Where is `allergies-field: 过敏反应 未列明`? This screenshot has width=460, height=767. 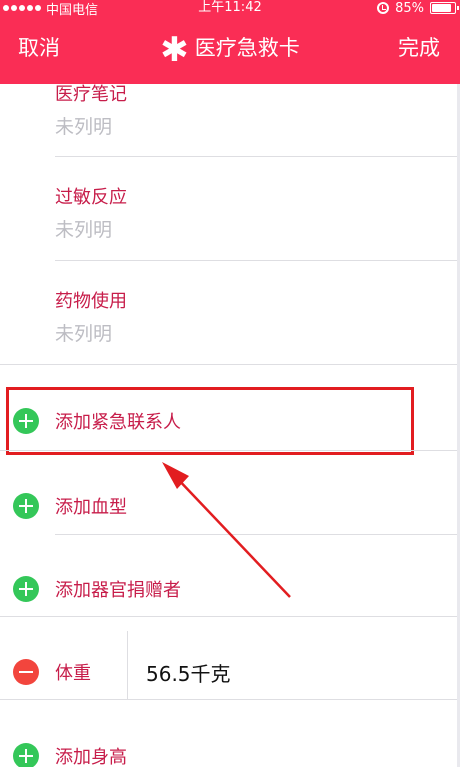
allergies-field: 过敏反应 未列明 is located at coordinates (257, 212).